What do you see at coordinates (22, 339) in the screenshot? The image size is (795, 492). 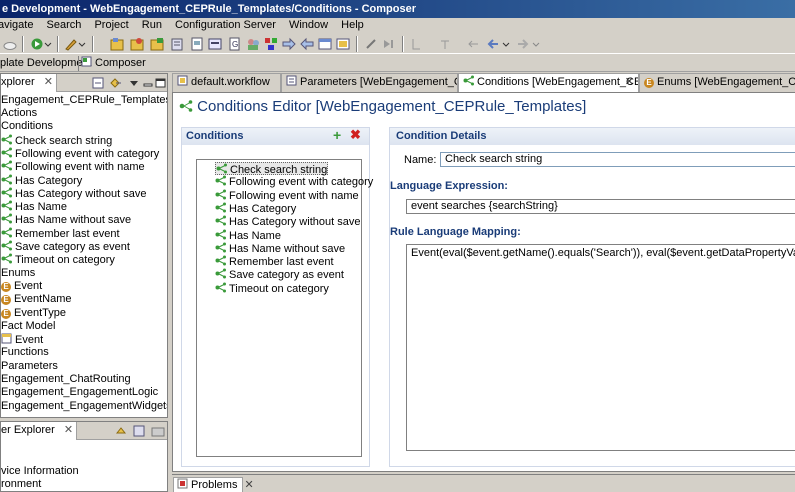 I see `tree-item: Event` at bounding box center [22, 339].